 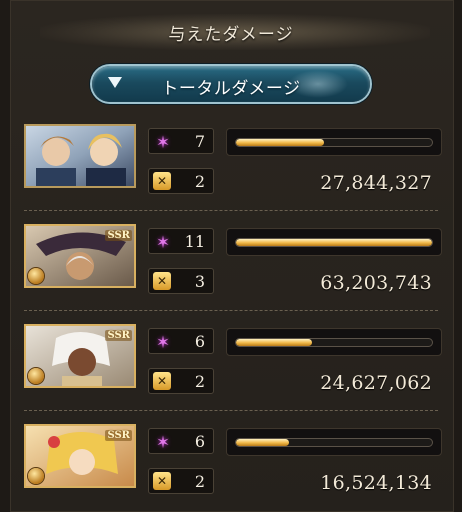 What do you see at coordinates (376, 383) in the screenshot?
I see `damage-value: 24,627,062` at bounding box center [376, 383].